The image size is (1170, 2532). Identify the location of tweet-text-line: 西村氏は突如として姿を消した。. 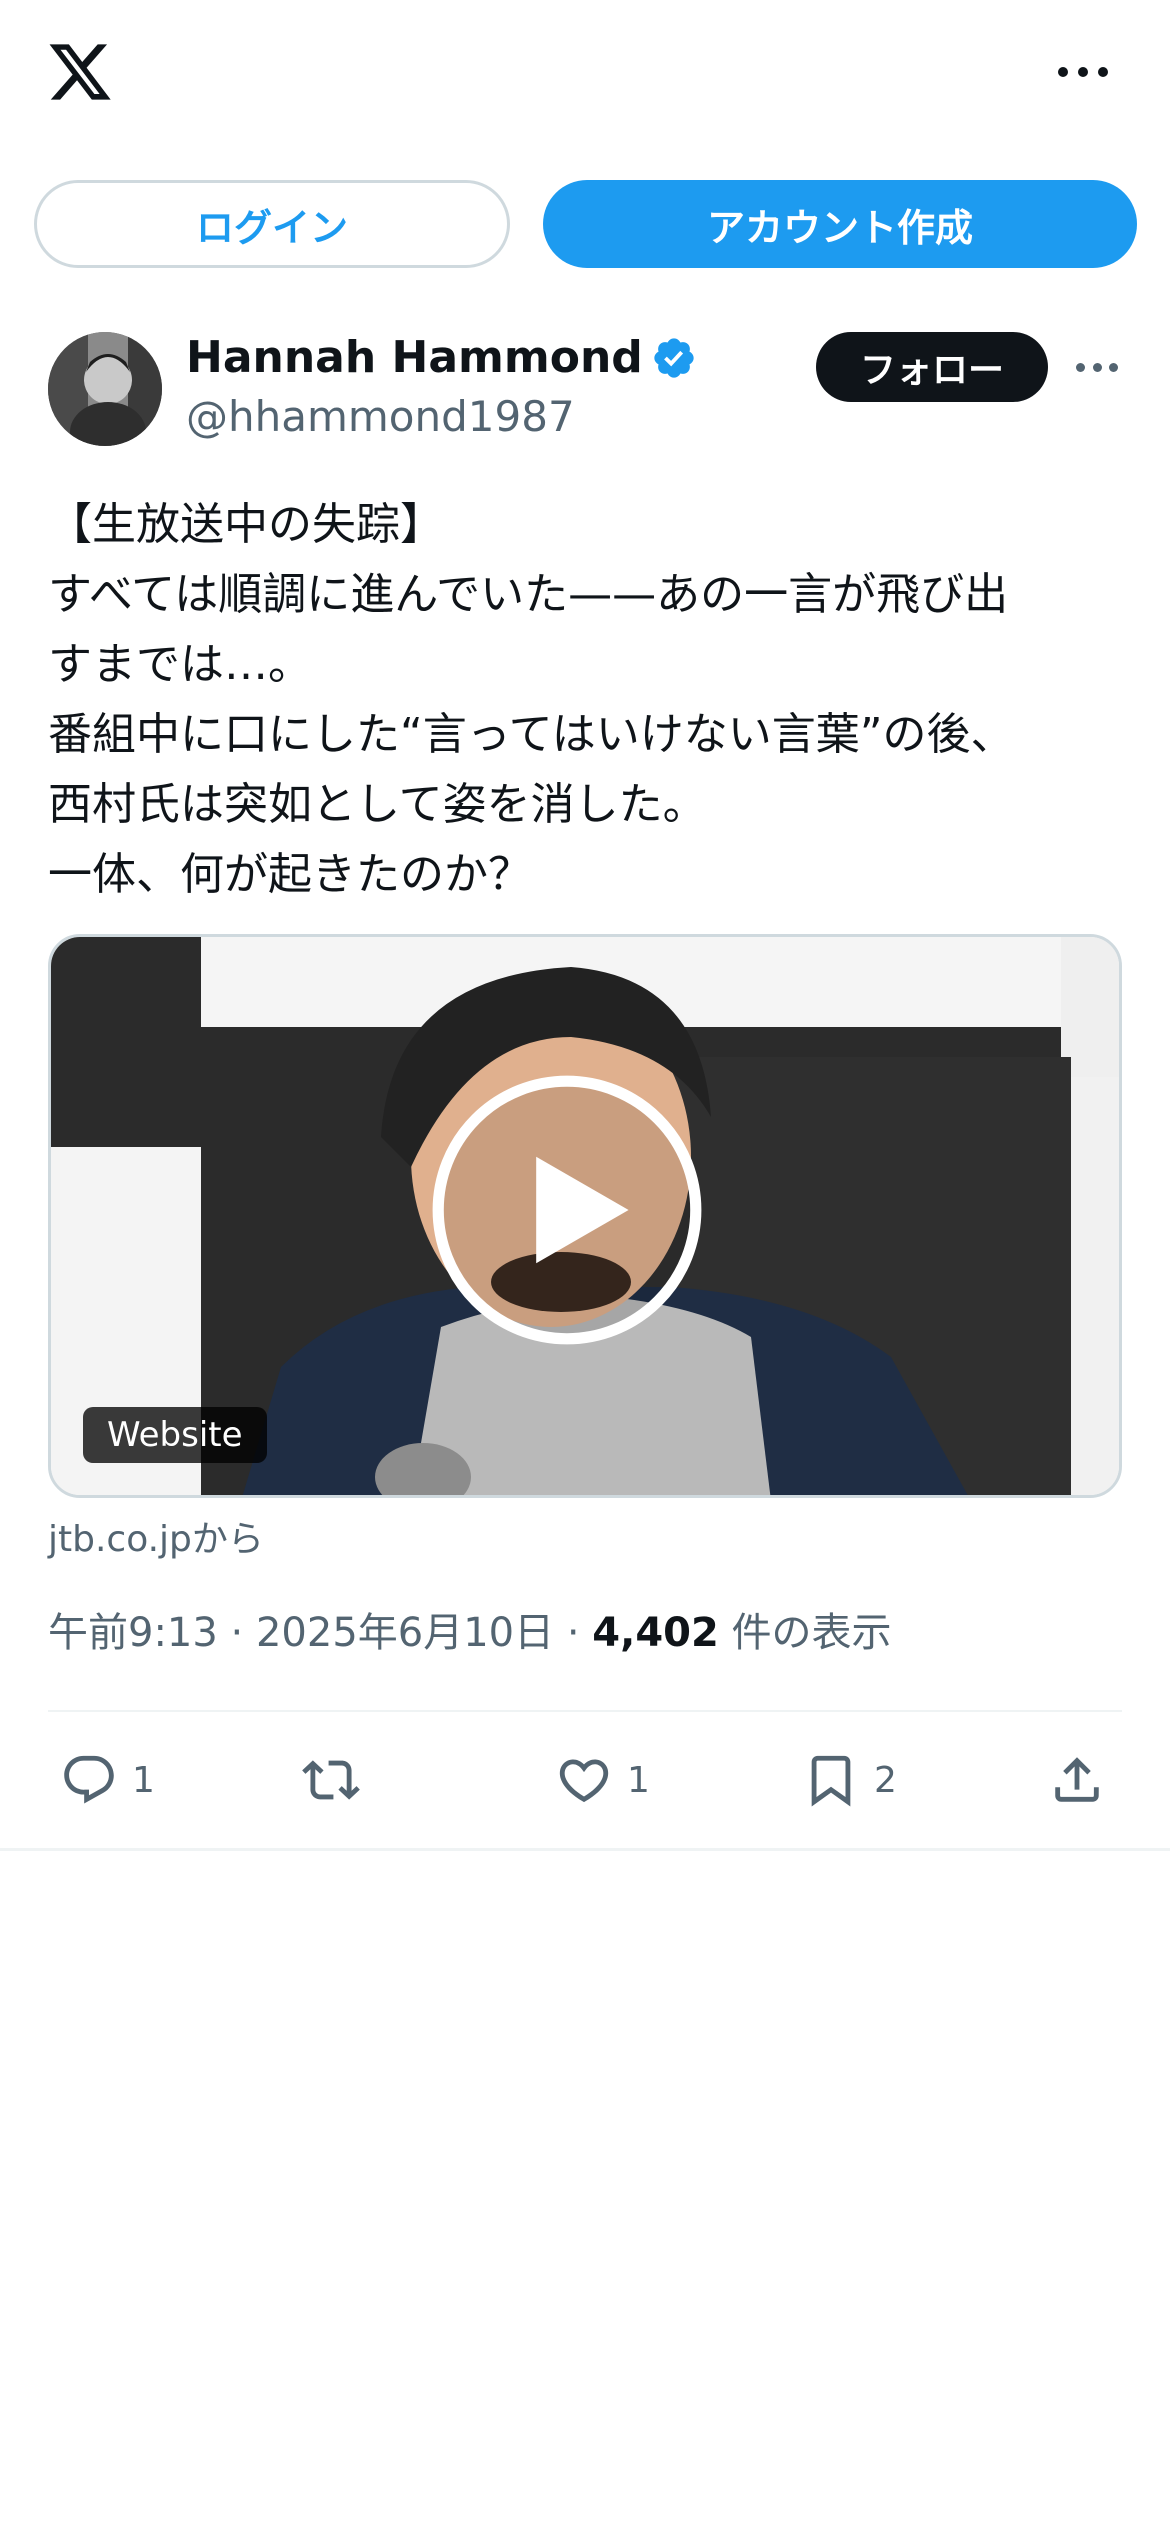
(377, 804).